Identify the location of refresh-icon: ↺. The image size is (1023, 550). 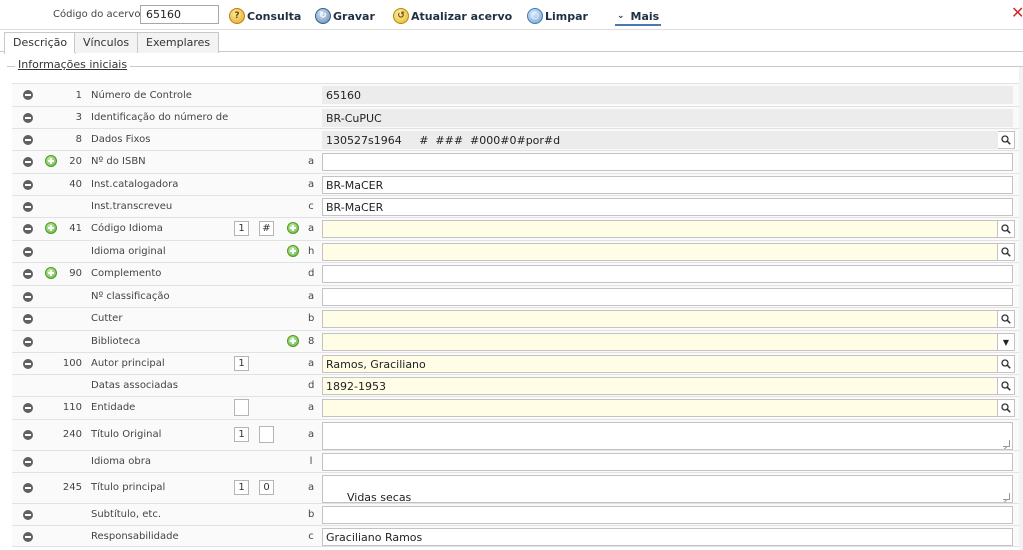
(401, 16).